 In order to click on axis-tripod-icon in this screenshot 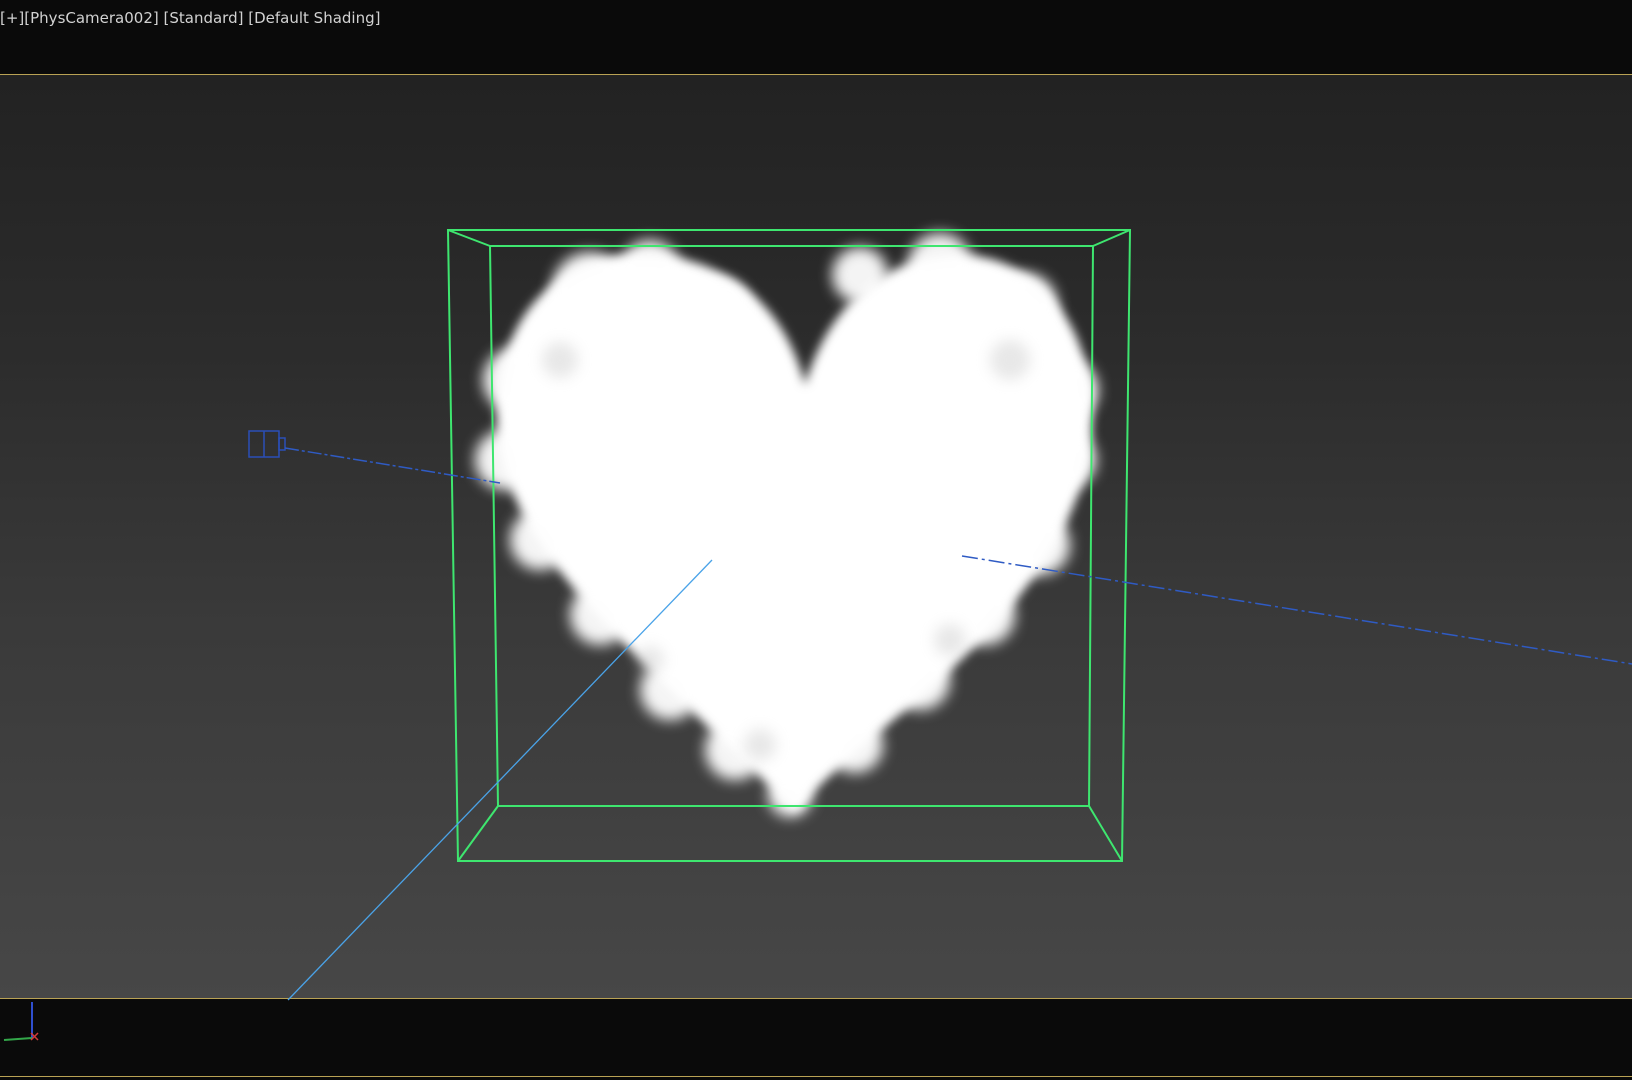, I will do `click(21, 1021)`.